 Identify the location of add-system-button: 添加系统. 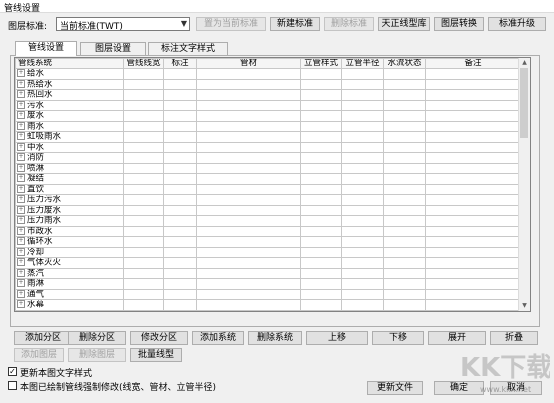
(218, 338).